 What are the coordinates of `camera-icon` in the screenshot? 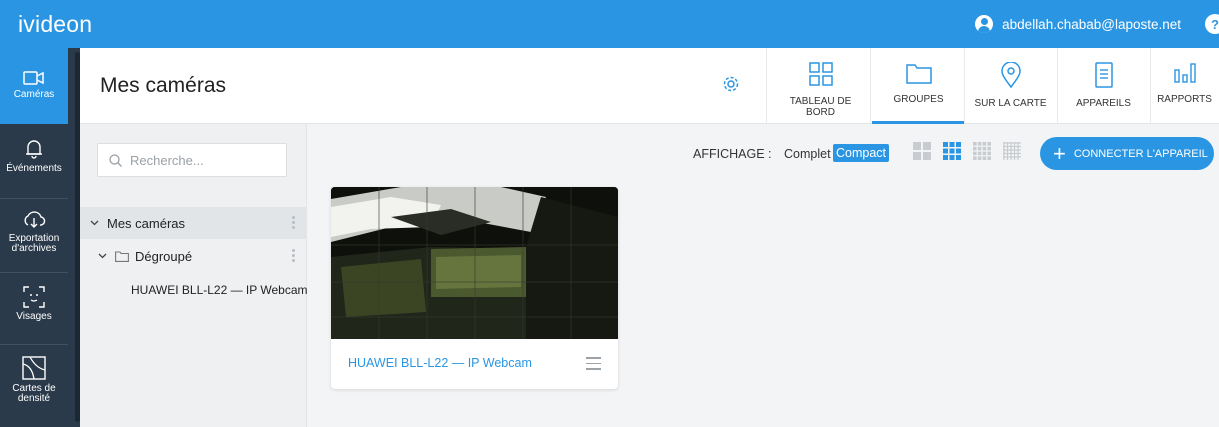 It's located at (33, 78).